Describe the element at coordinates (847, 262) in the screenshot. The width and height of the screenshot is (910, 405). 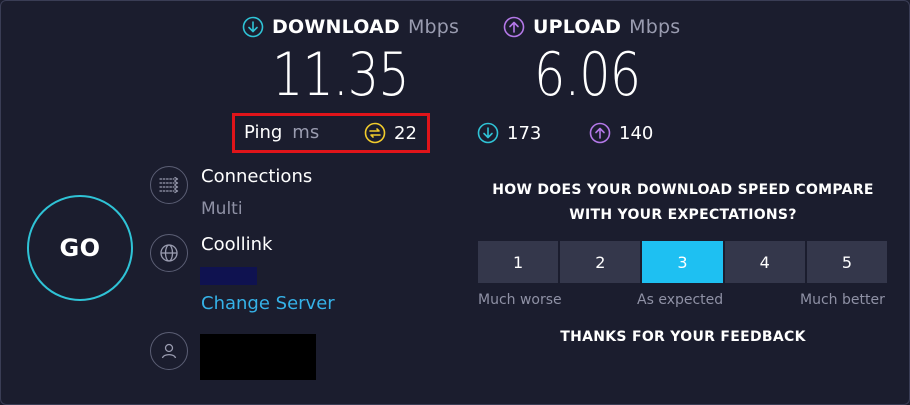
I see `rating-option-5: 5` at that location.